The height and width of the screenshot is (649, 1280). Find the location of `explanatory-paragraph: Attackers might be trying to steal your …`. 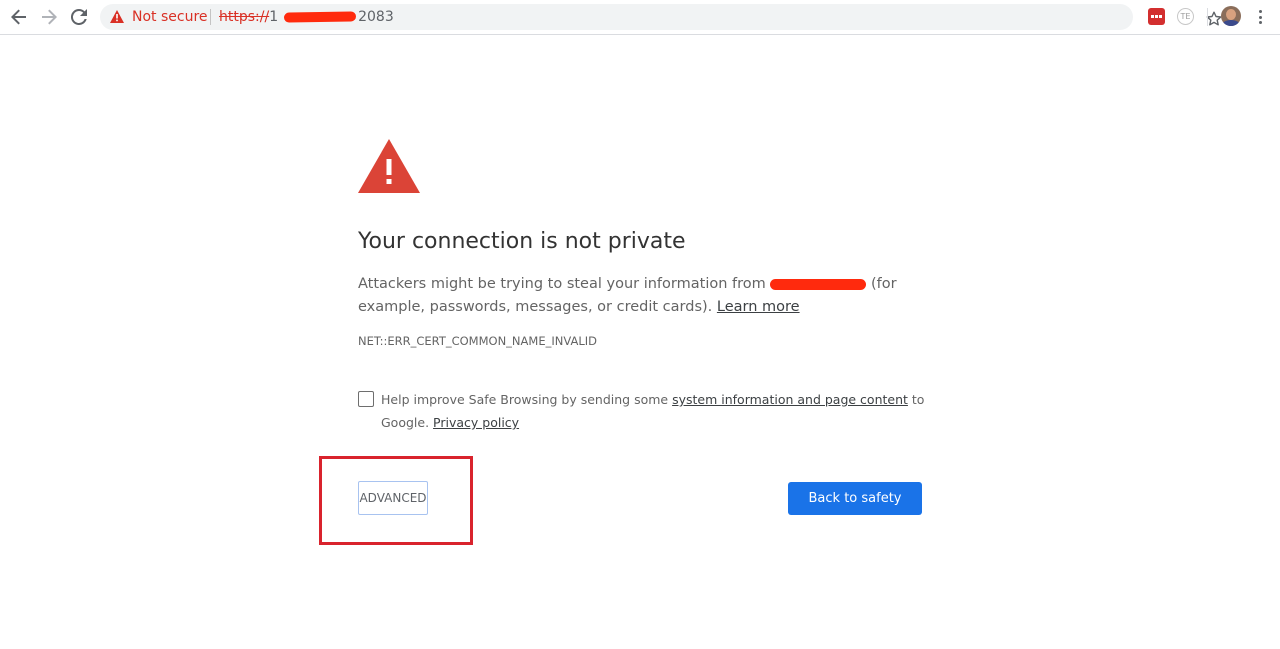

explanatory-paragraph: Attackers might be trying to steal your … is located at coordinates (640, 296).